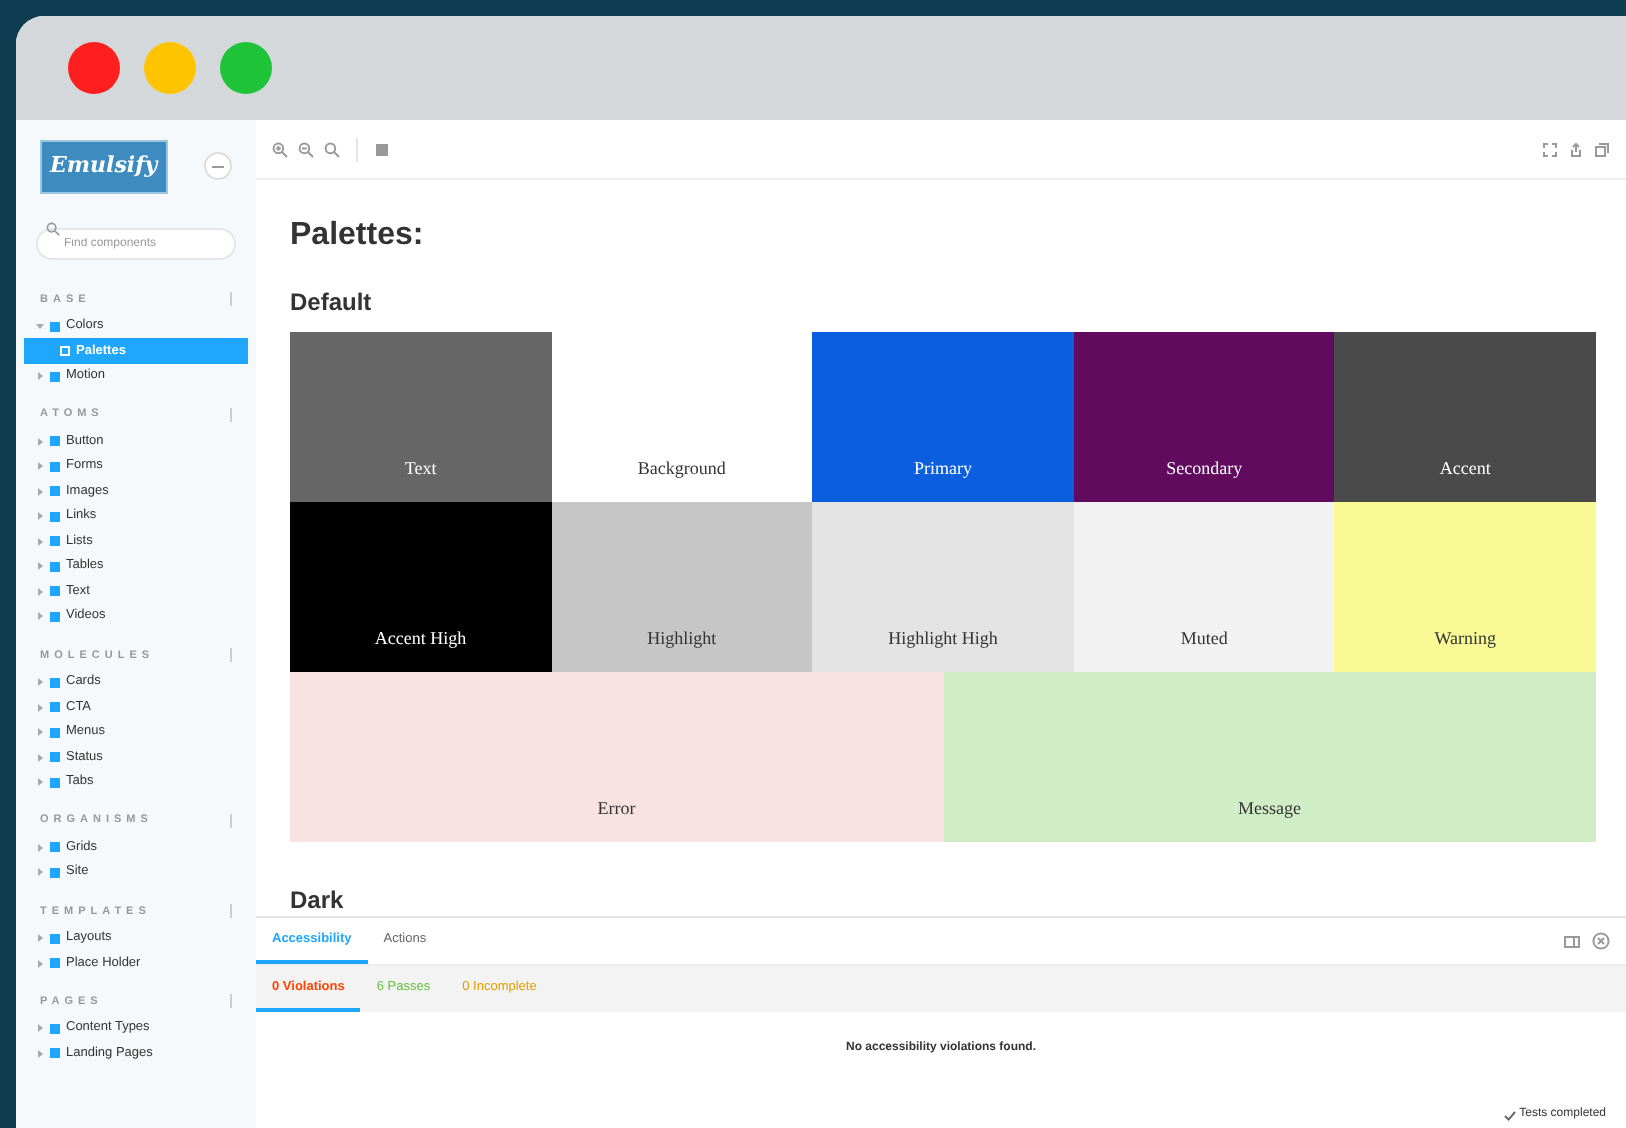 The image size is (1626, 1128). What do you see at coordinates (246, 68) in the screenshot?
I see `maximize-icon` at bounding box center [246, 68].